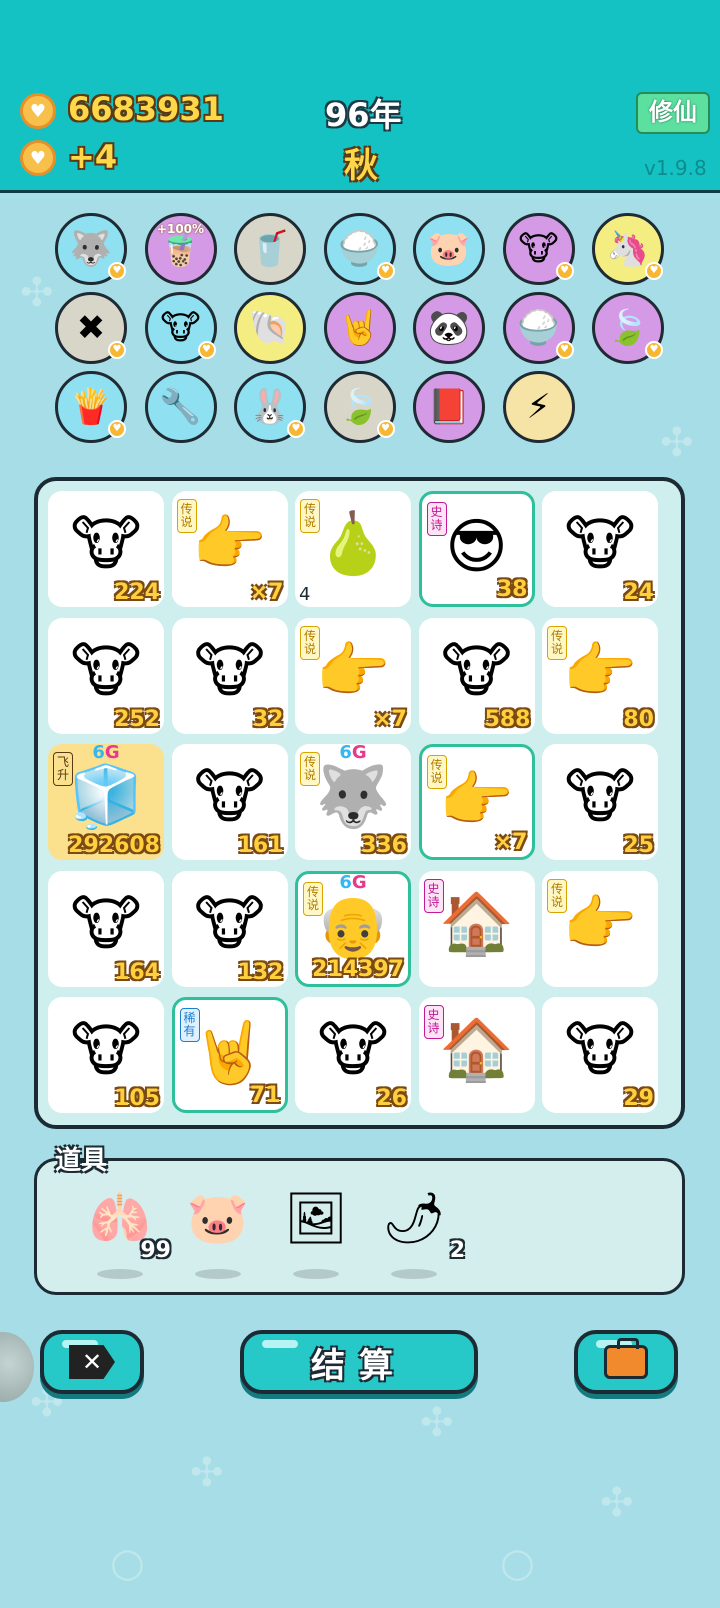  I want to click on owned-item-pump: 🔧, so click(180, 407).